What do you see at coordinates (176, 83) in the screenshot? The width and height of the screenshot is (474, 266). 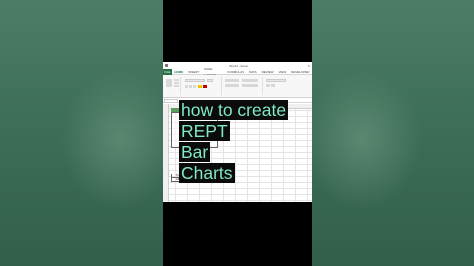 I see `copy-icon` at bounding box center [176, 83].